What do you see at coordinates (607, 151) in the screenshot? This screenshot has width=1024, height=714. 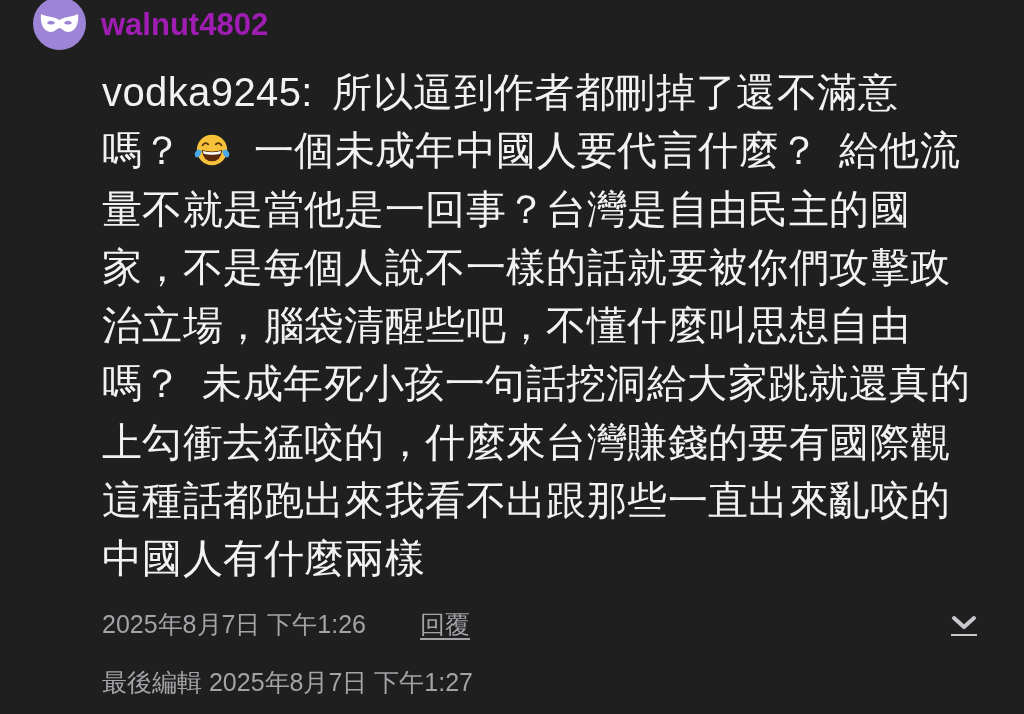 I see `comment-text: 一個未成年中國人要代言什麼？ 給他流` at bounding box center [607, 151].